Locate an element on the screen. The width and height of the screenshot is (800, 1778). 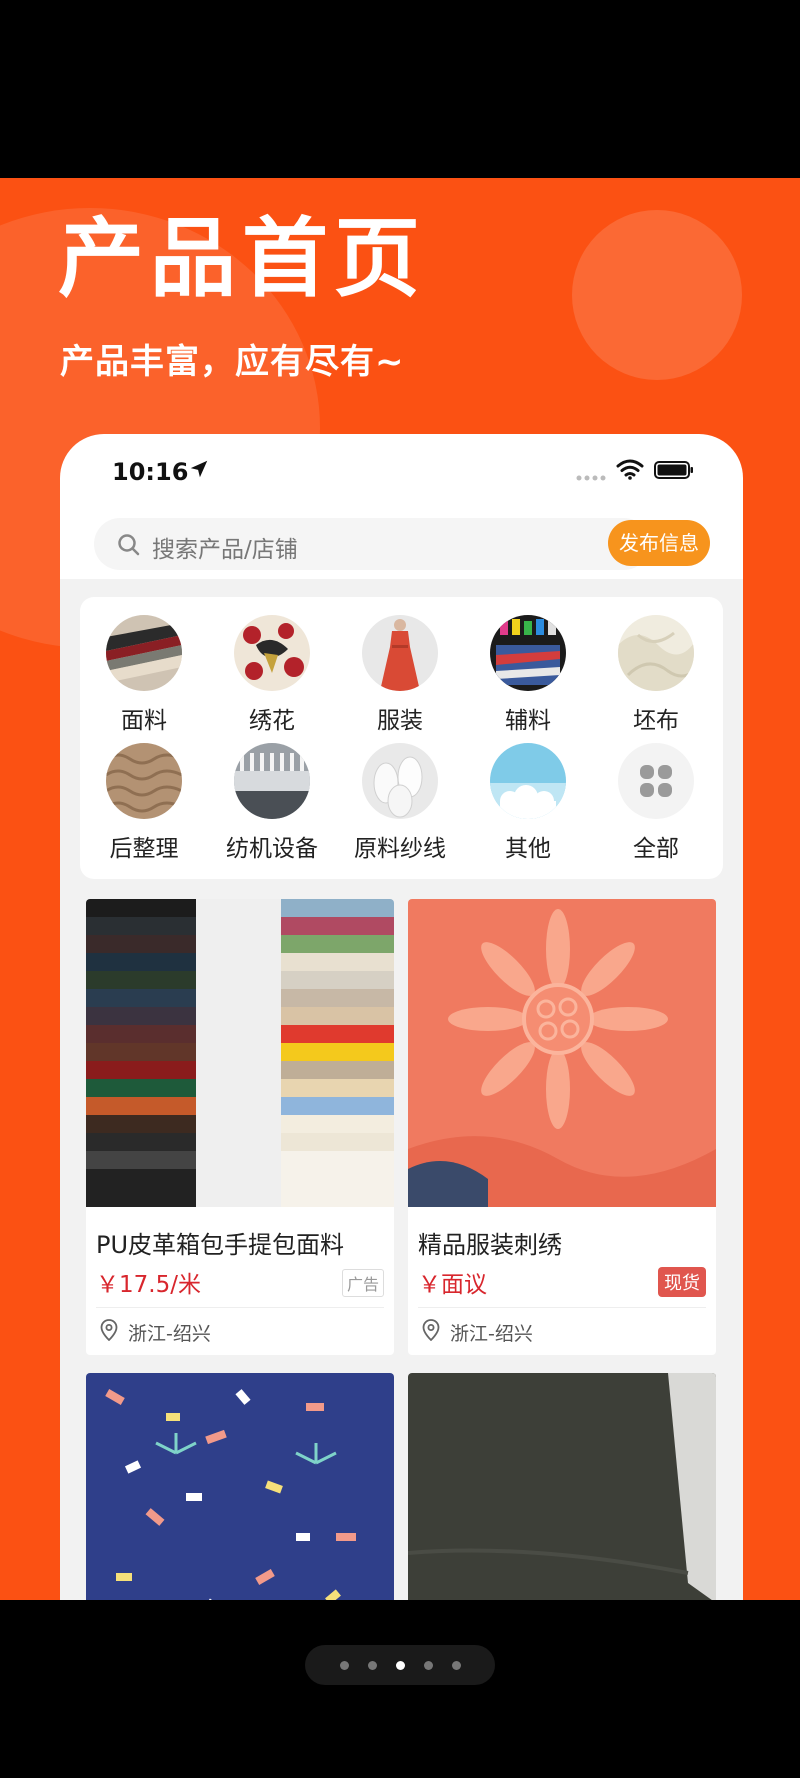
status-time: 10:16 is located at coordinates (150, 472).